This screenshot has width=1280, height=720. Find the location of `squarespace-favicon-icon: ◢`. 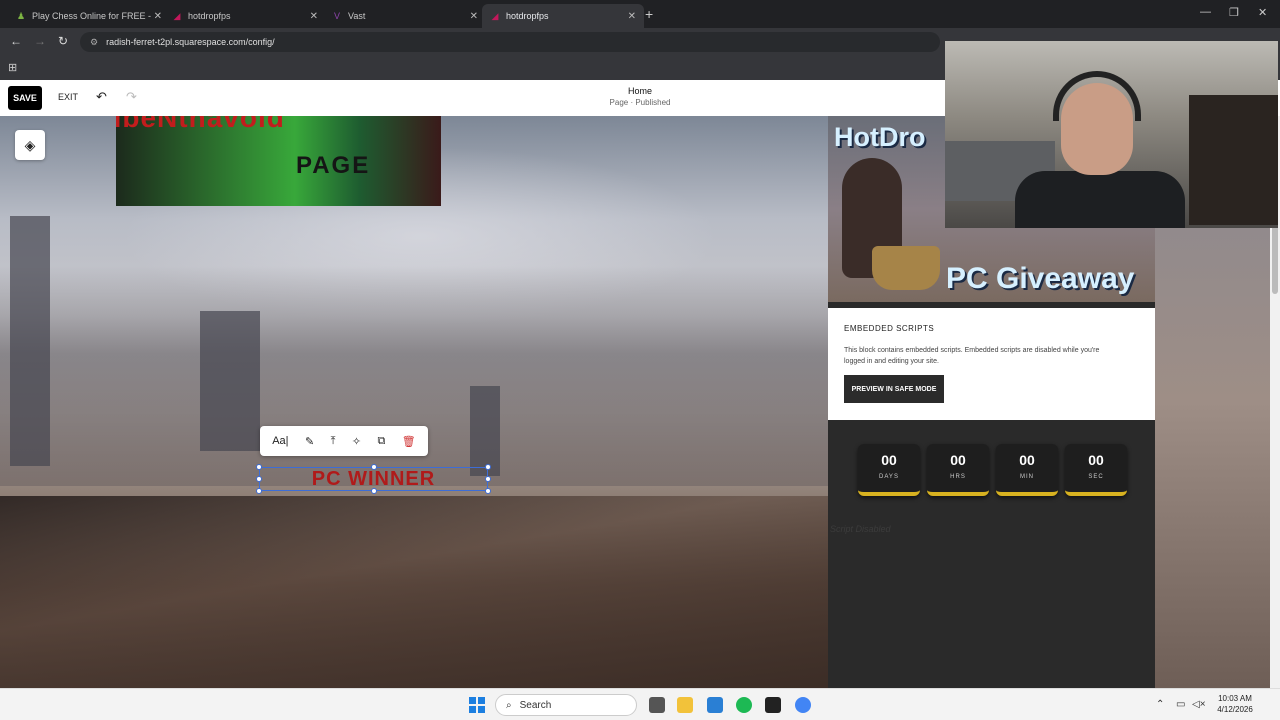

squarespace-favicon-icon: ◢ is located at coordinates (177, 16).